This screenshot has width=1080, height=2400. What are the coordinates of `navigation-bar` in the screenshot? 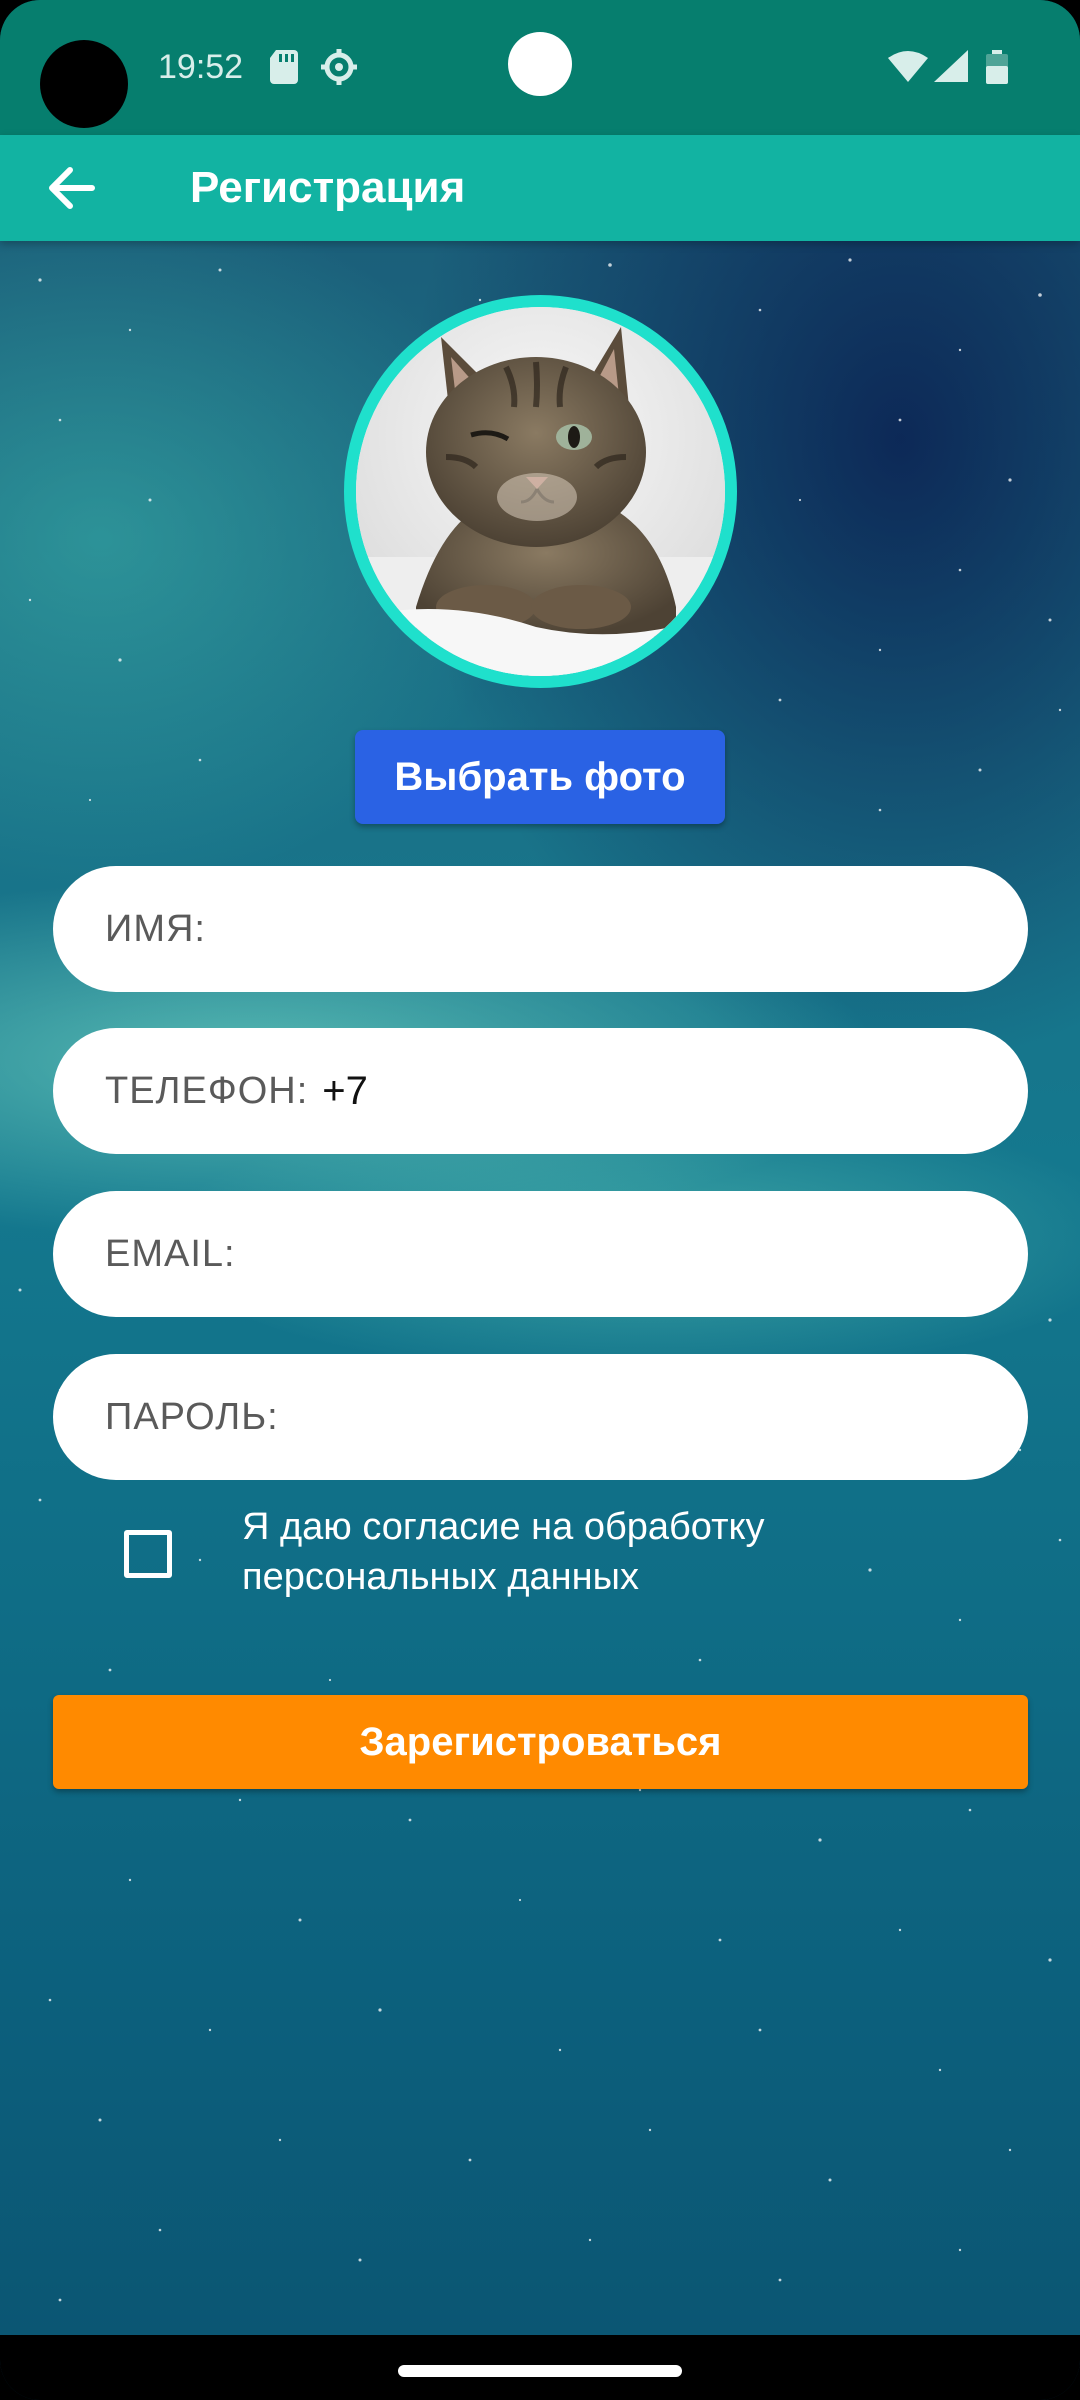 It's located at (540, 2367).